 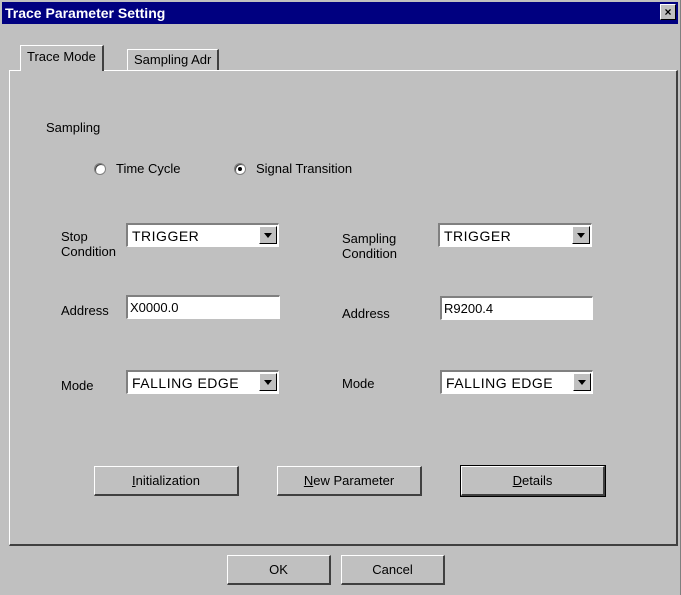 I want to click on tab-trace-mode: Trace Mode, so click(x=62, y=58).